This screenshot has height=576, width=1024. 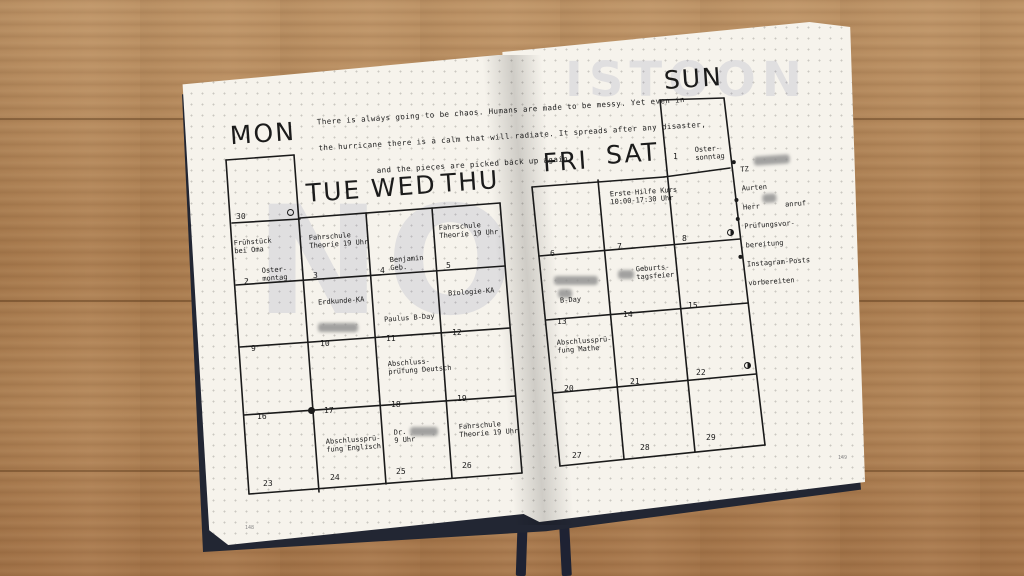 I want to click on day-number: 26, so click(x=467, y=465).